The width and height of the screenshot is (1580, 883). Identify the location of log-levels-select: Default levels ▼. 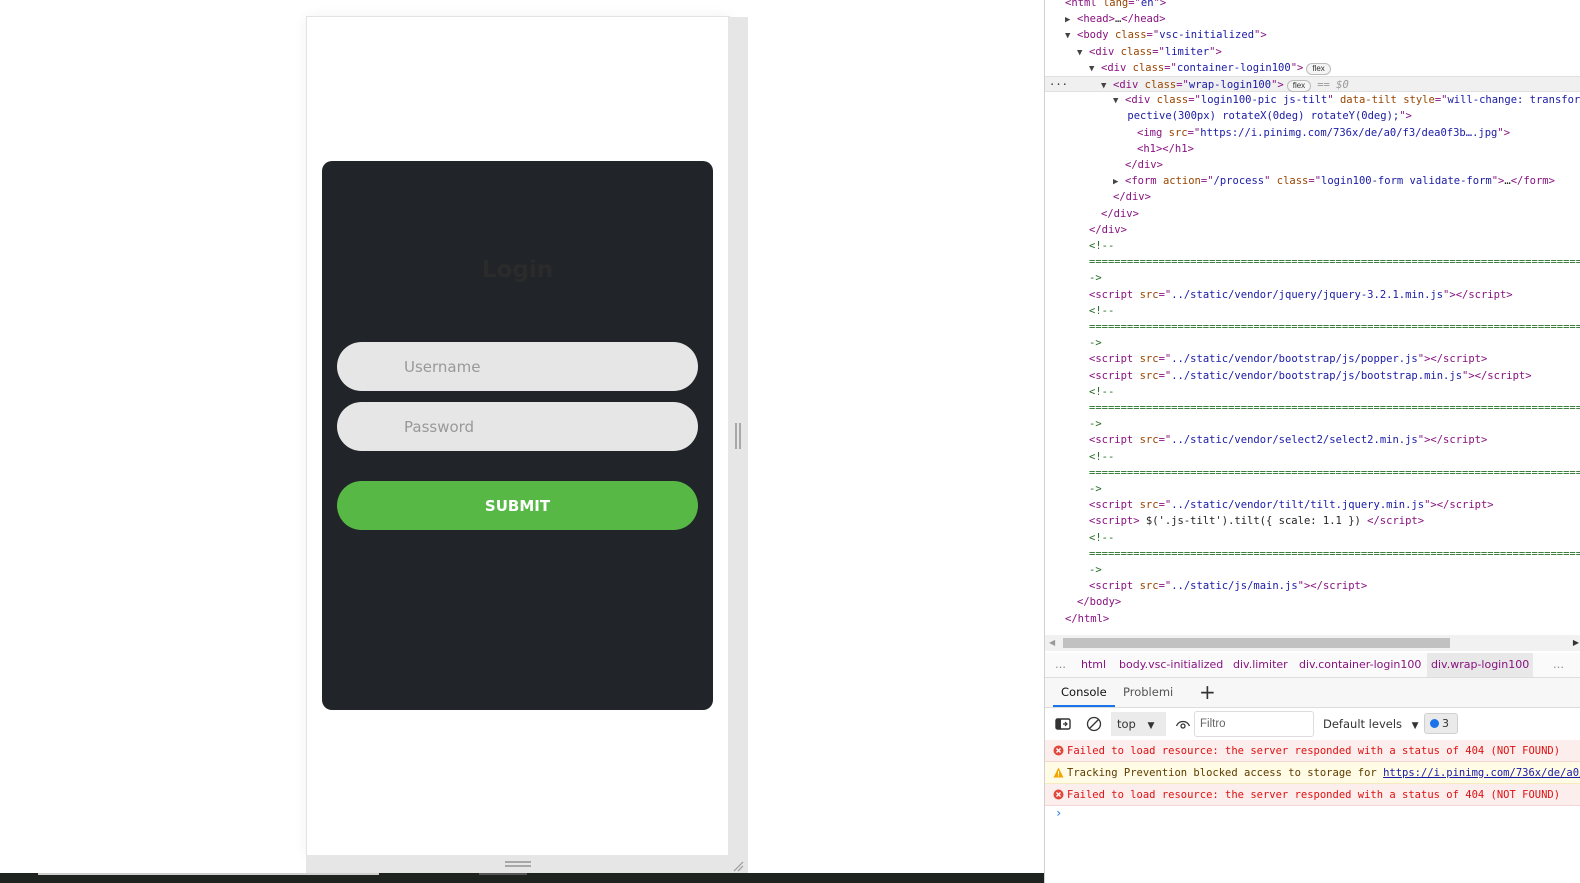
(1371, 724).